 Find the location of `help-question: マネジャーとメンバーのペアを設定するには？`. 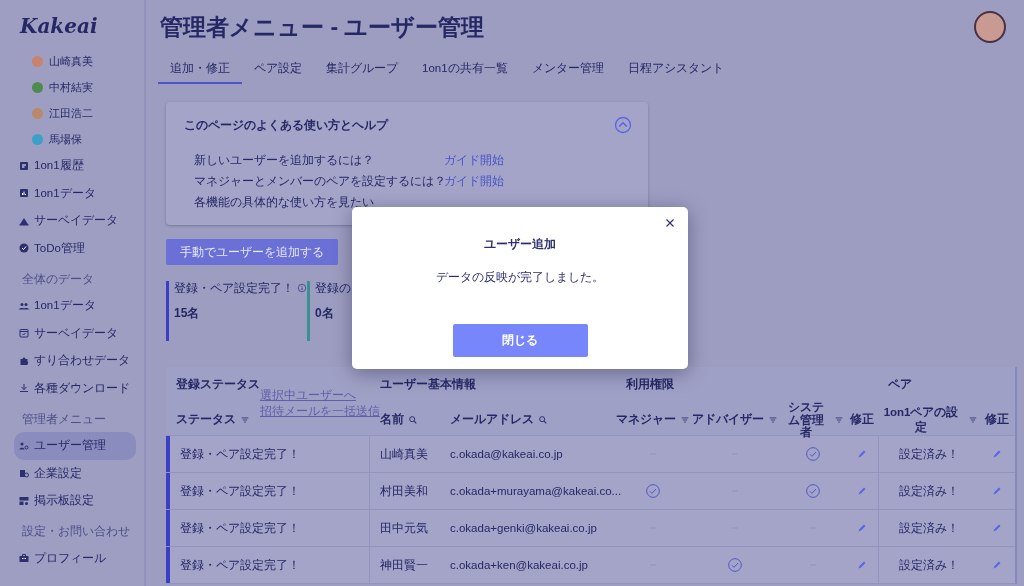

help-question: マネジャーとメンバーのペアを設定するには？ is located at coordinates (319, 181).